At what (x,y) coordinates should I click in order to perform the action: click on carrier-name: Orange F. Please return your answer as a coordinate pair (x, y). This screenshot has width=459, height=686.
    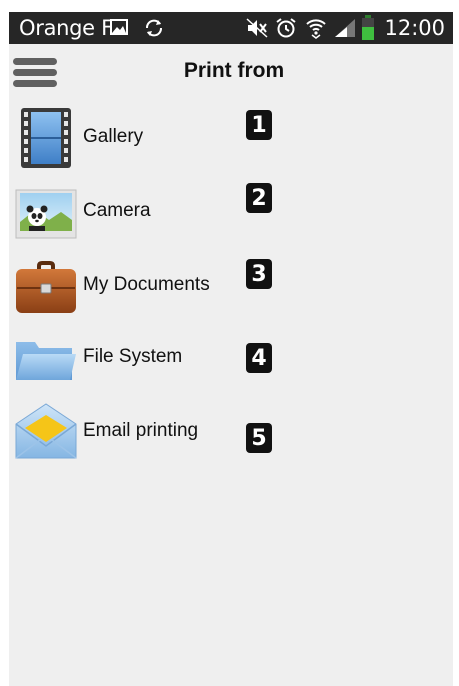
    Looking at the image, I should click on (66, 28).